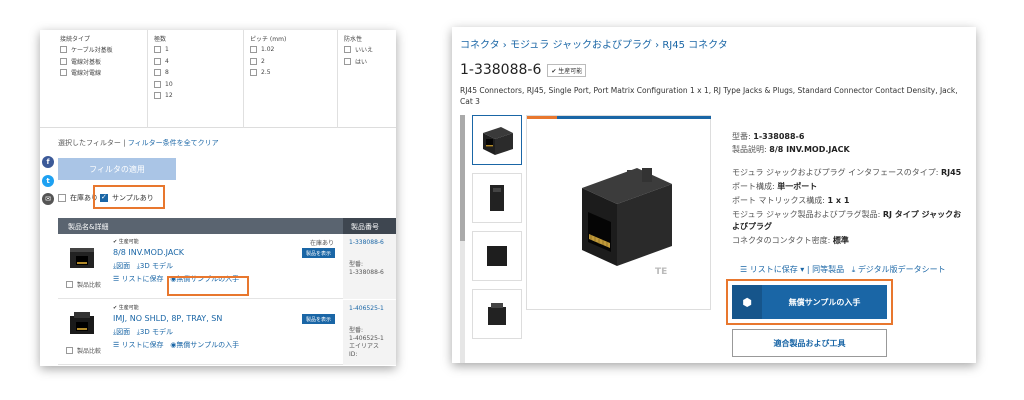 Image resolution: width=1024 pixels, height=400 pixels. I want to click on datasheet-link: デジタル版データシート, so click(902, 269).